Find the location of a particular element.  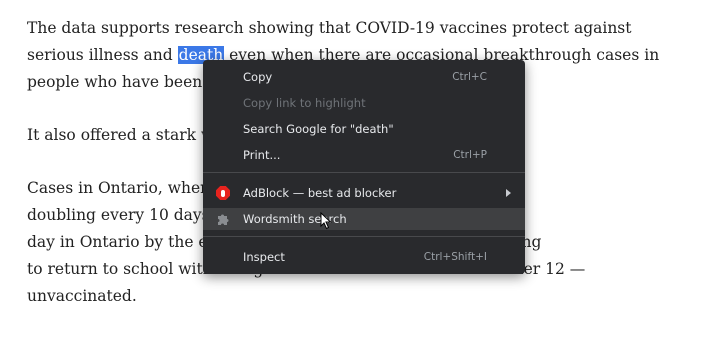

puzzle-icon is located at coordinates (223, 219).